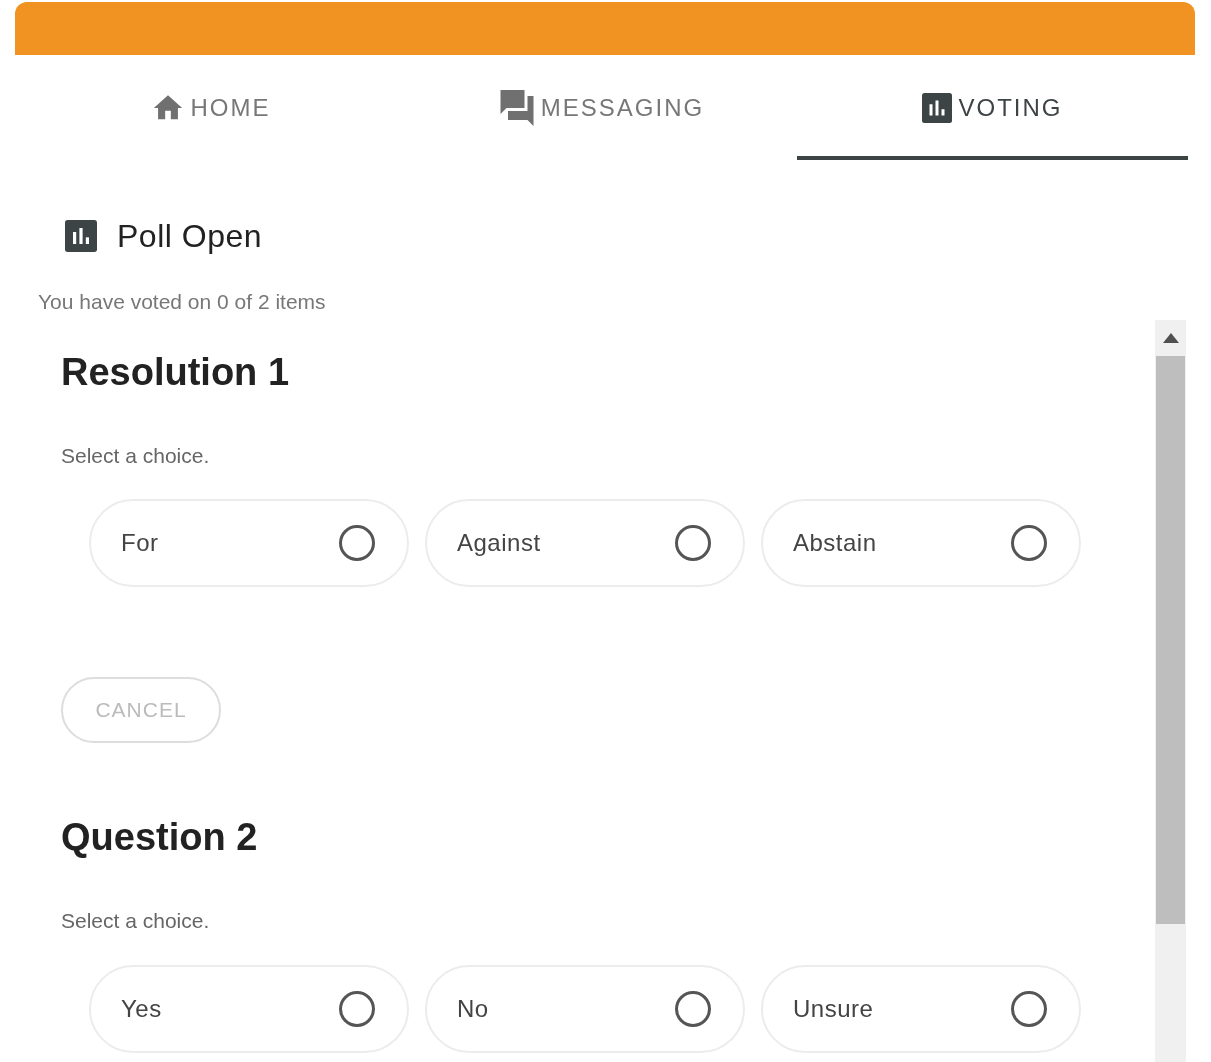 This screenshot has width=1211, height=1062. I want to click on choice-option: No, so click(585, 1008).